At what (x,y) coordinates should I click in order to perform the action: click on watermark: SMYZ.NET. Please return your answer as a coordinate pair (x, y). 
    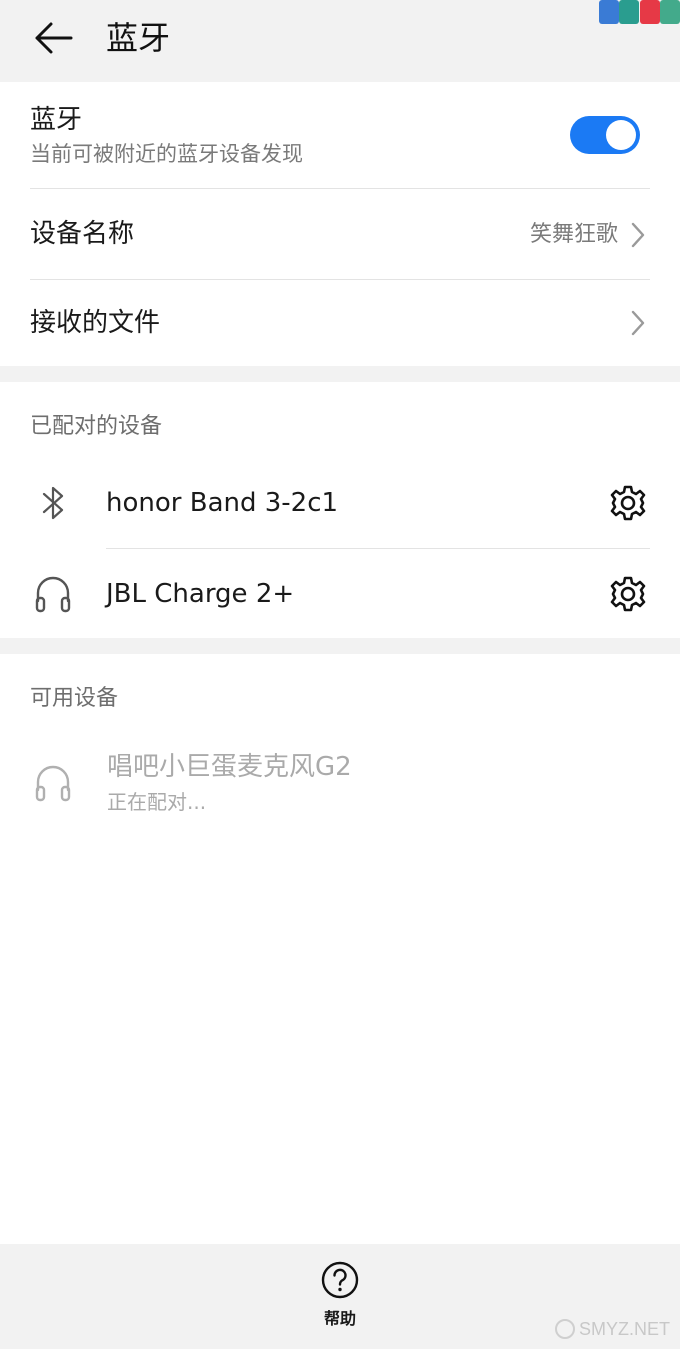
    Looking at the image, I should click on (612, 1329).